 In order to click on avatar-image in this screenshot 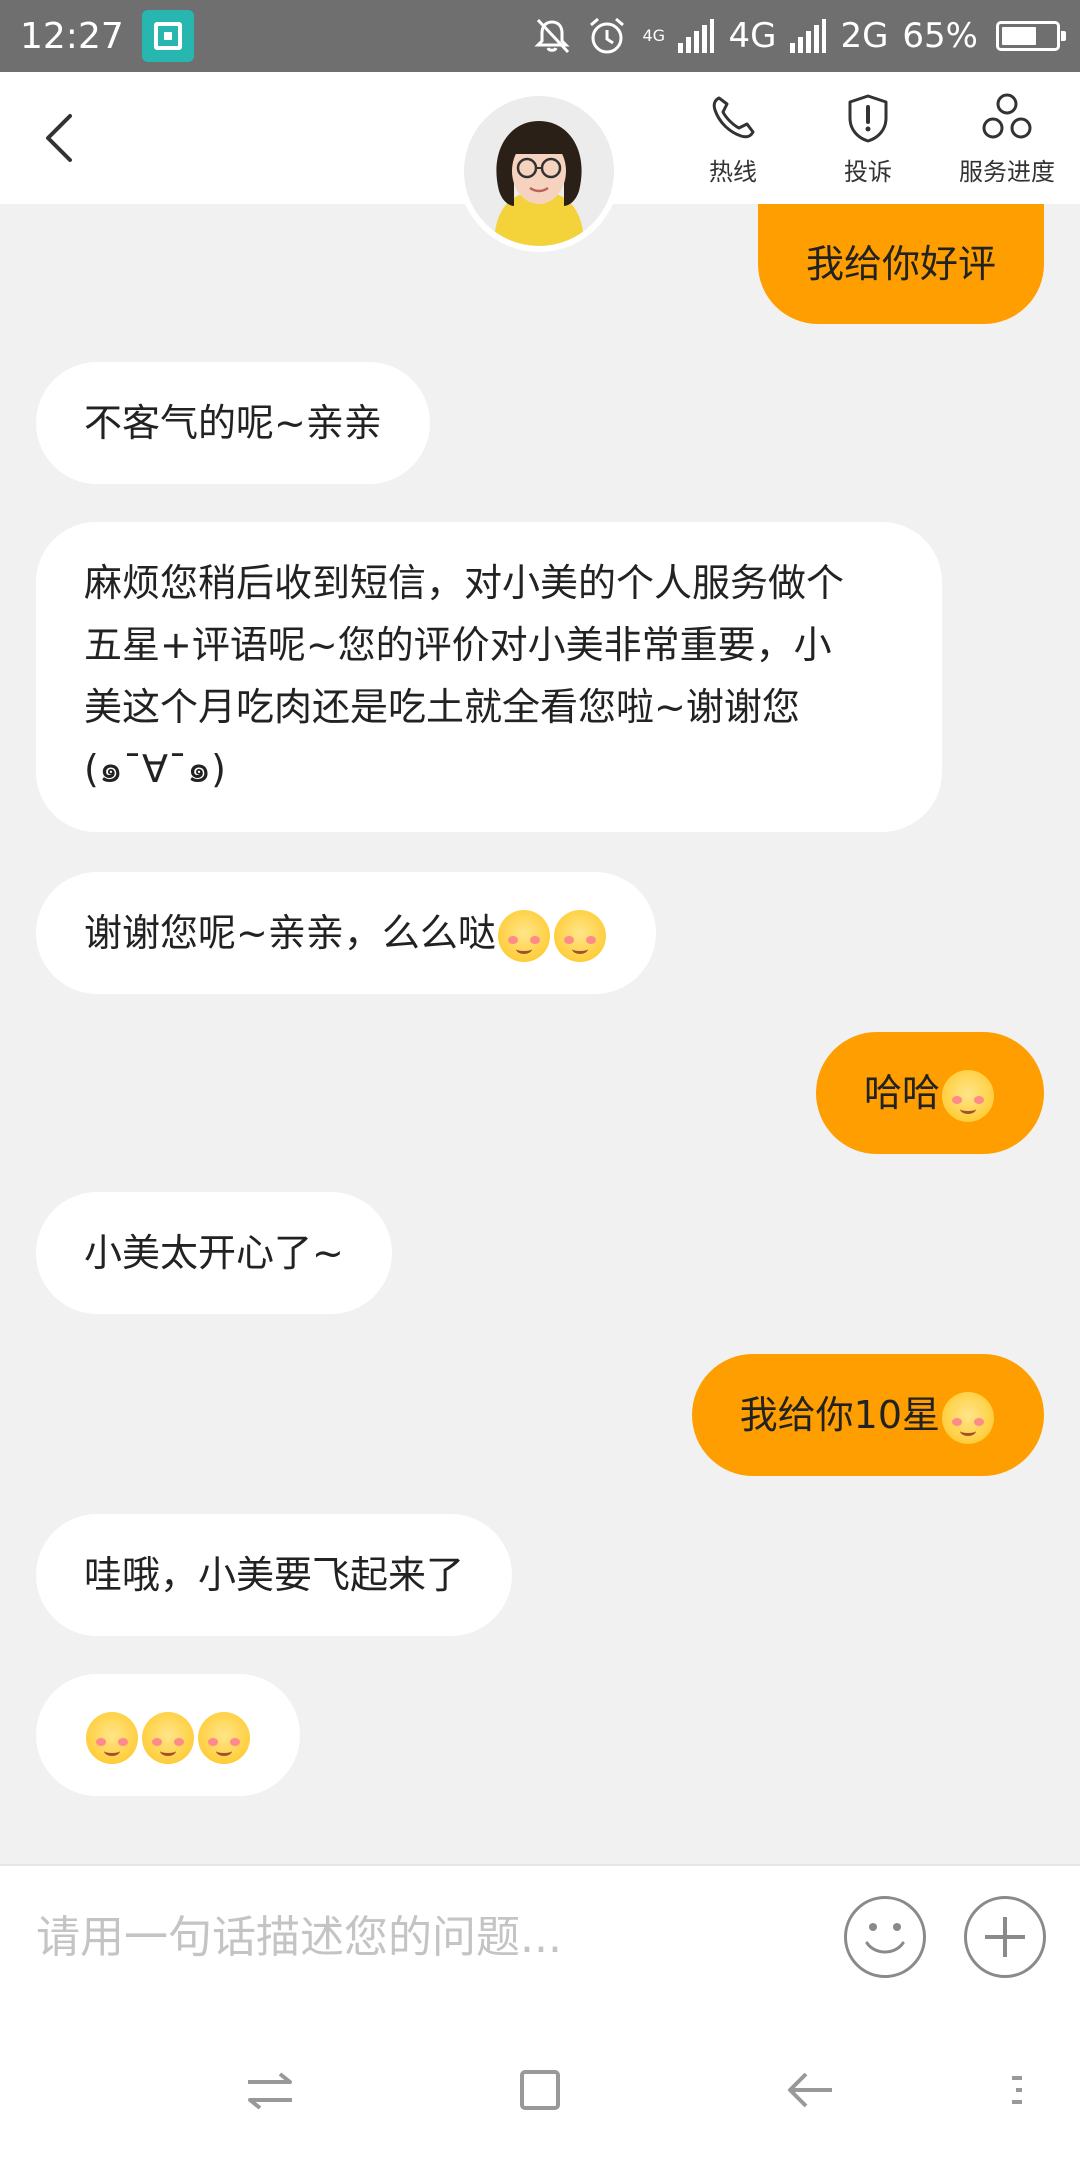, I will do `click(539, 171)`.